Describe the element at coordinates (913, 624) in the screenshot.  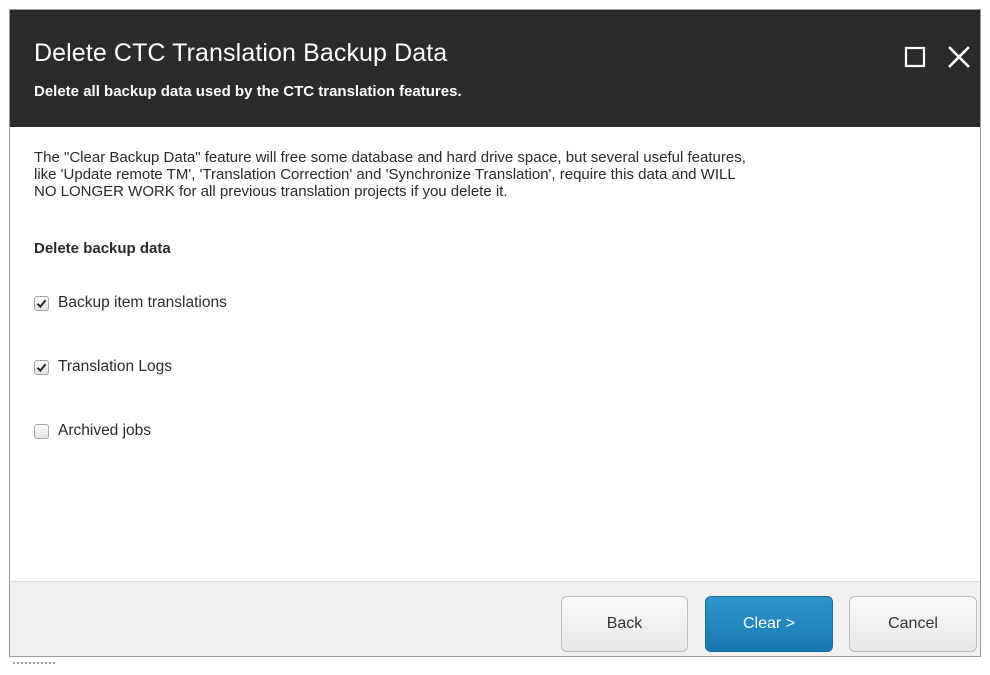
I see `cancel-button: Cancel` at that location.